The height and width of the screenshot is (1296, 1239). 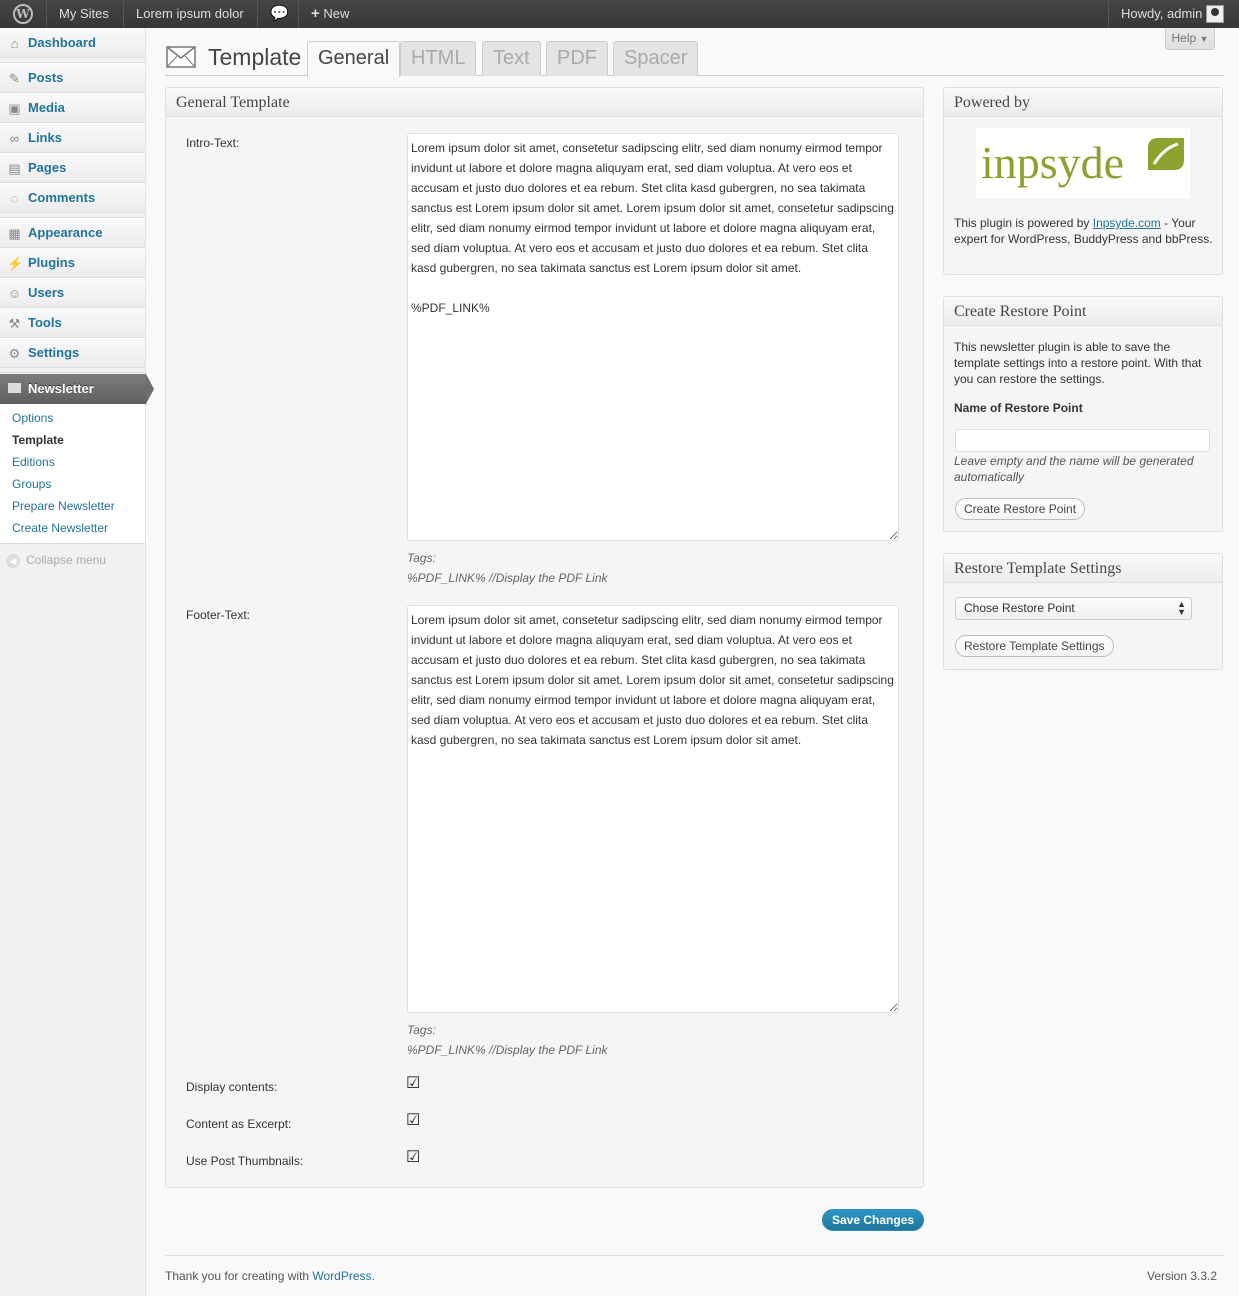 I want to click on menu-item-tools: ⚒ Tools, so click(x=72, y=323).